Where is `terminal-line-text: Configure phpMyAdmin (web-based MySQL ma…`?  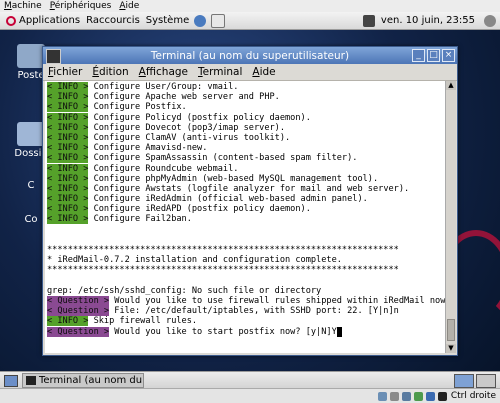 terminal-line-text: Configure phpMyAdmin (web-based MySQL ma… is located at coordinates (233, 178).